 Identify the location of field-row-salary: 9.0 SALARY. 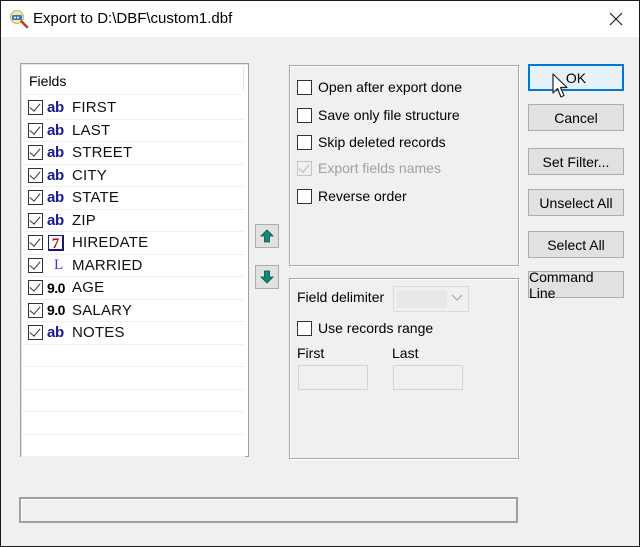
(133, 311).